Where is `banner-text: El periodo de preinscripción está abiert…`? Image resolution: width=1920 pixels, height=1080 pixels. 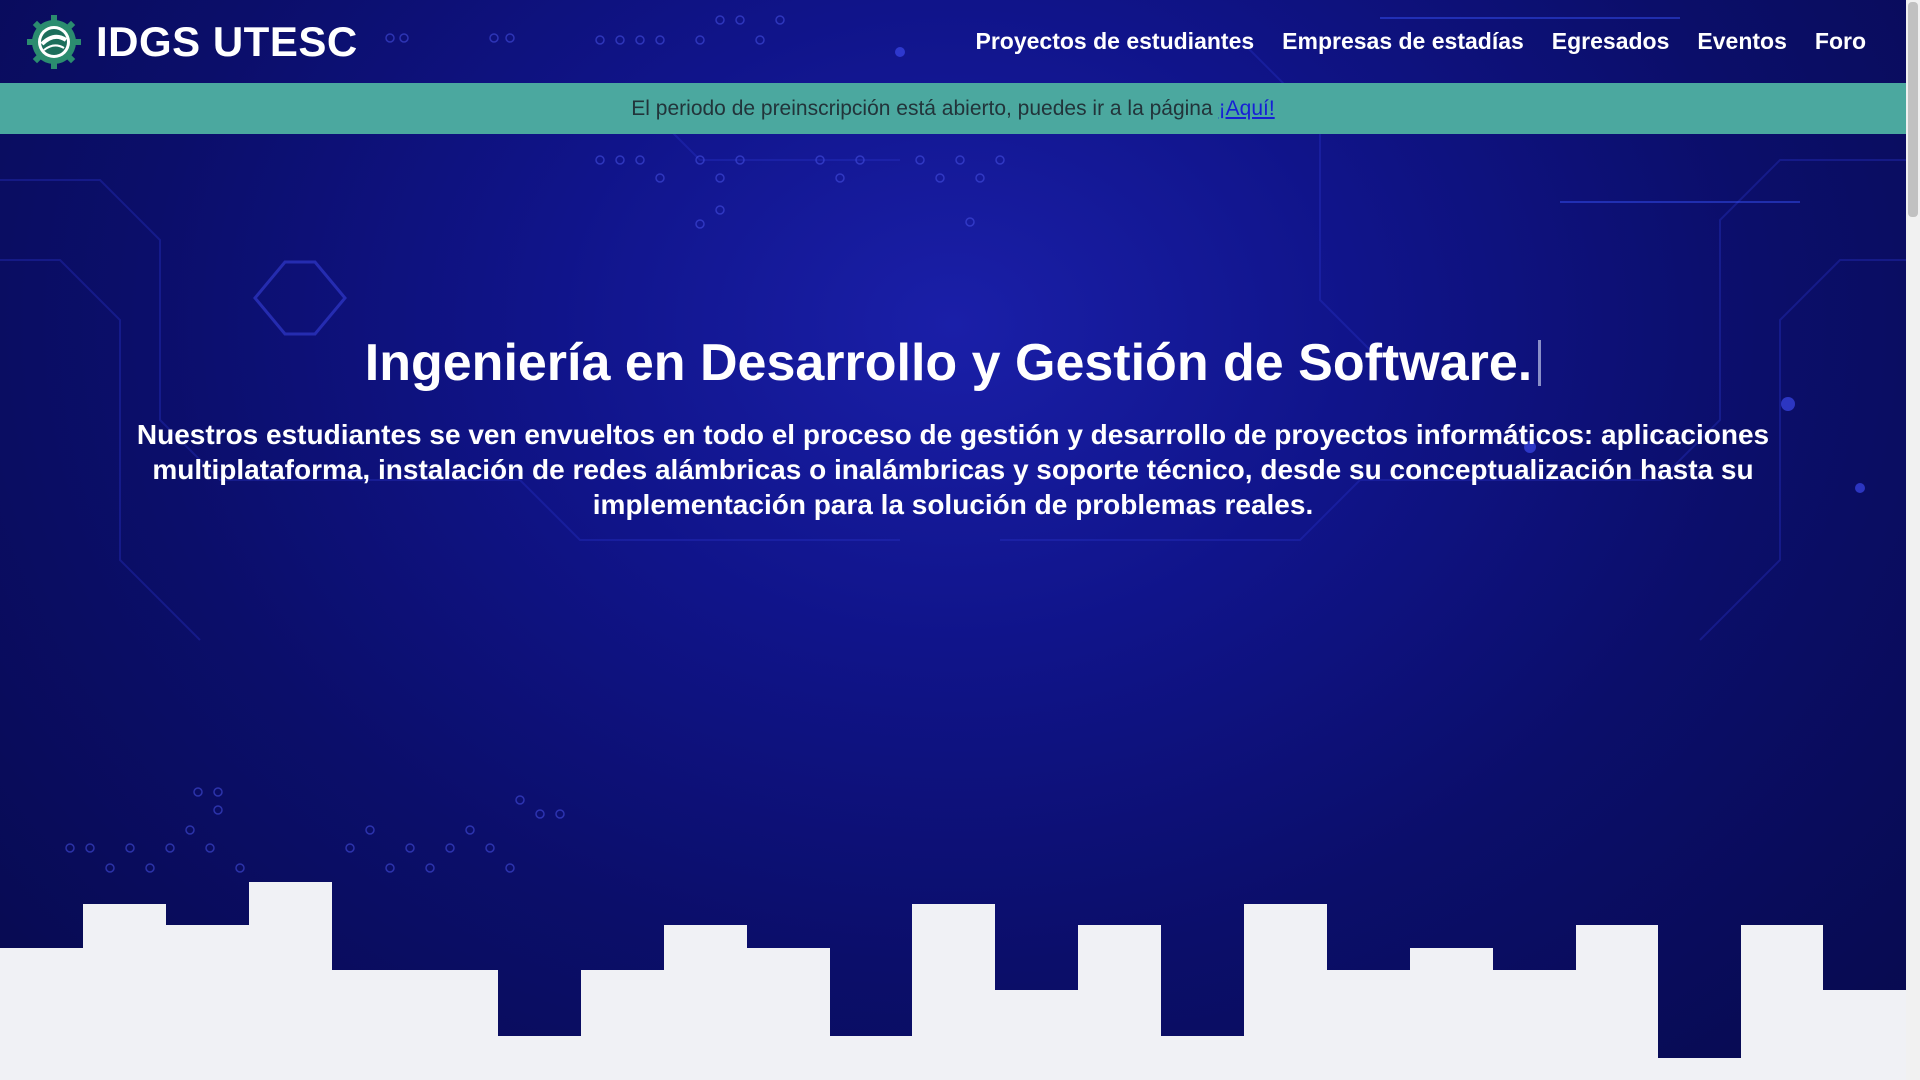 banner-text: El periodo de preinscripción está abiert… is located at coordinates (922, 108).